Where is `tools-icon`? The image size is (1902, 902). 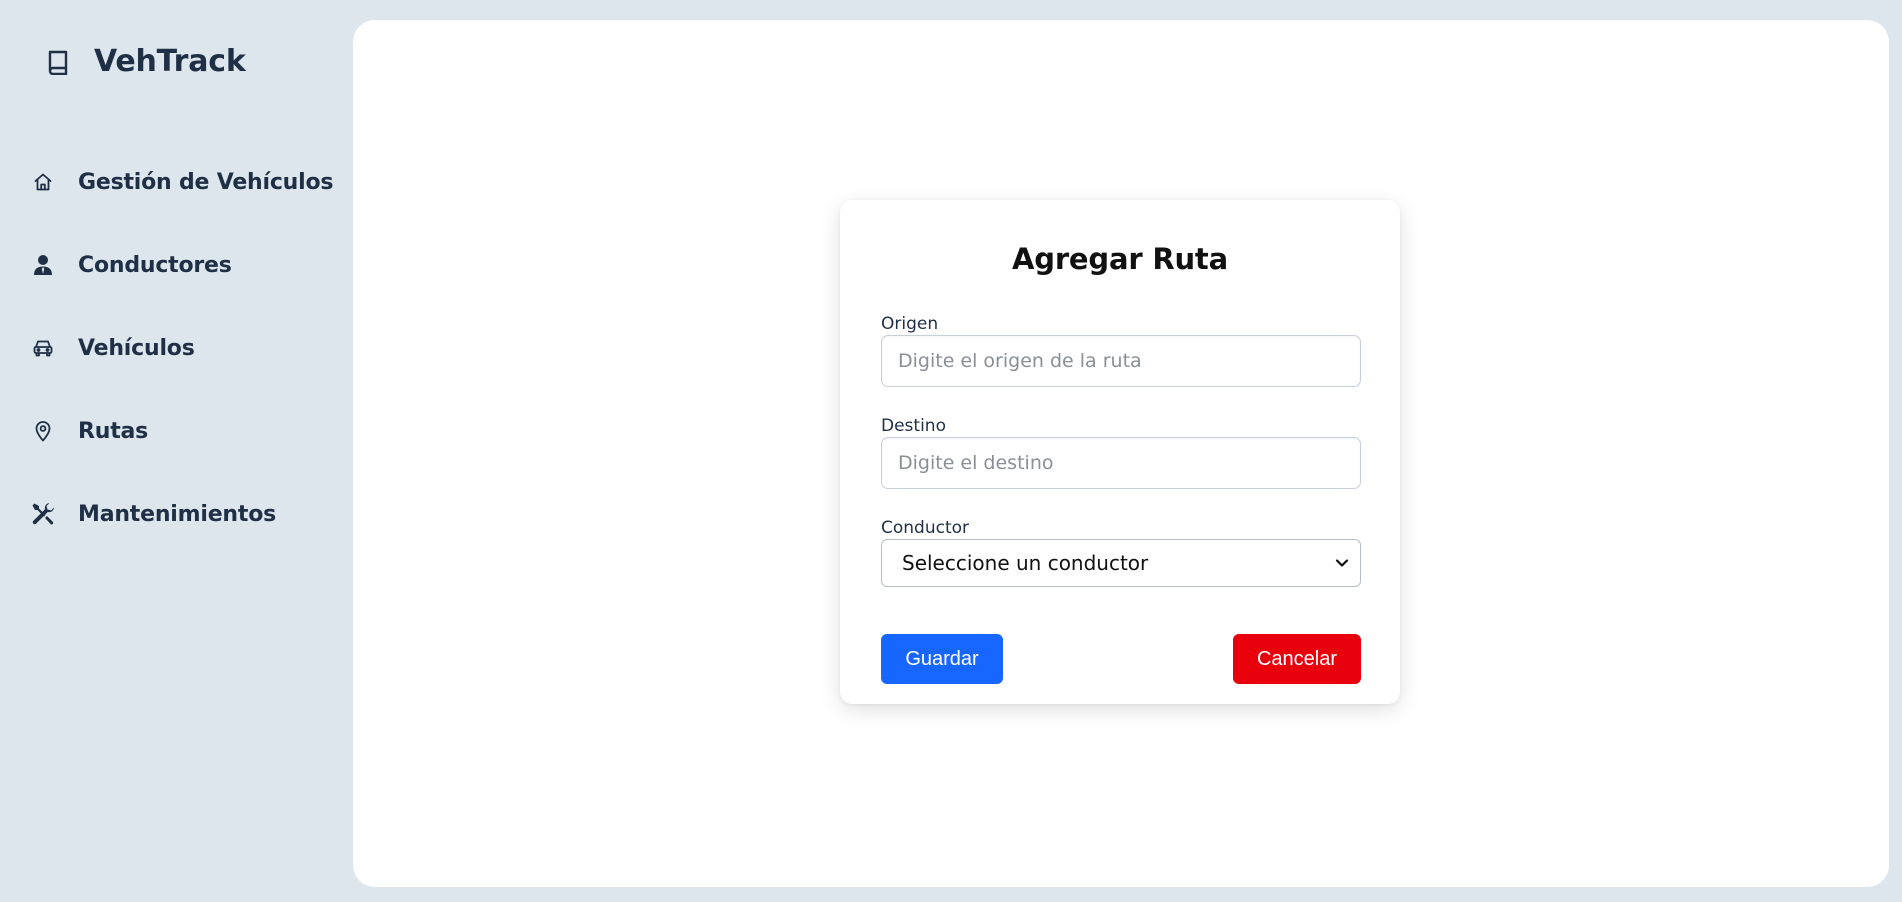
tools-icon is located at coordinates (43, 514).